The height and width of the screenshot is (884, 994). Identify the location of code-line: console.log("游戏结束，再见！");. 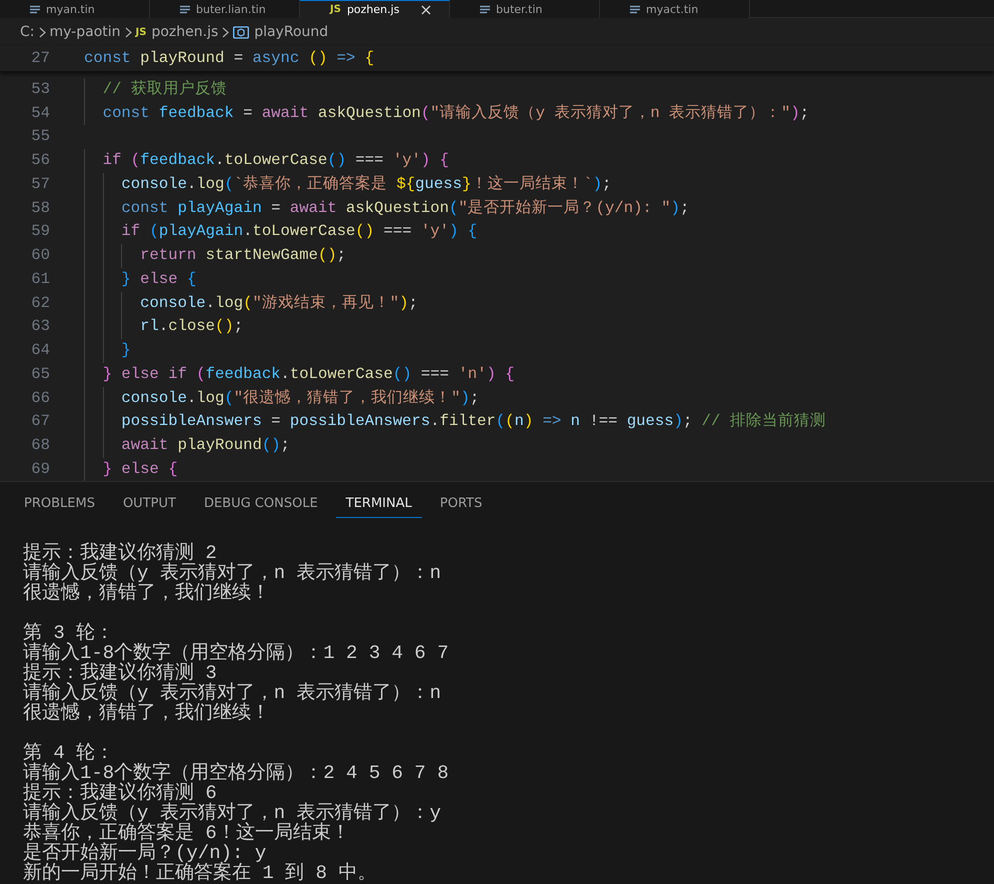
(278, 303).